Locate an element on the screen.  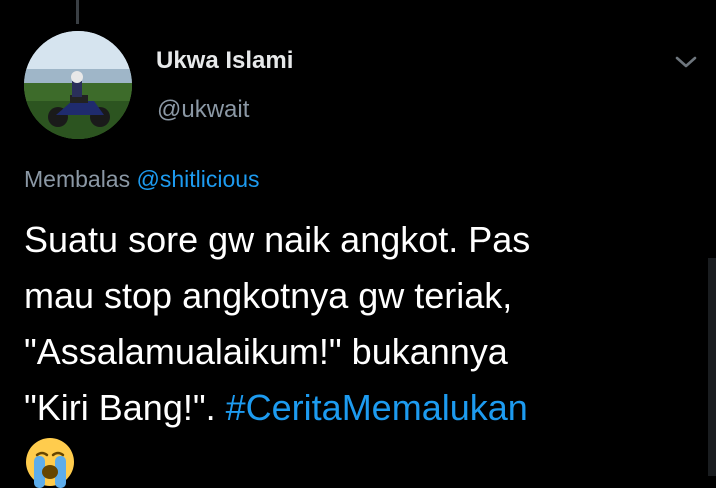
reply-mention-link: @shitlicious is located at coordinates (198, 179).